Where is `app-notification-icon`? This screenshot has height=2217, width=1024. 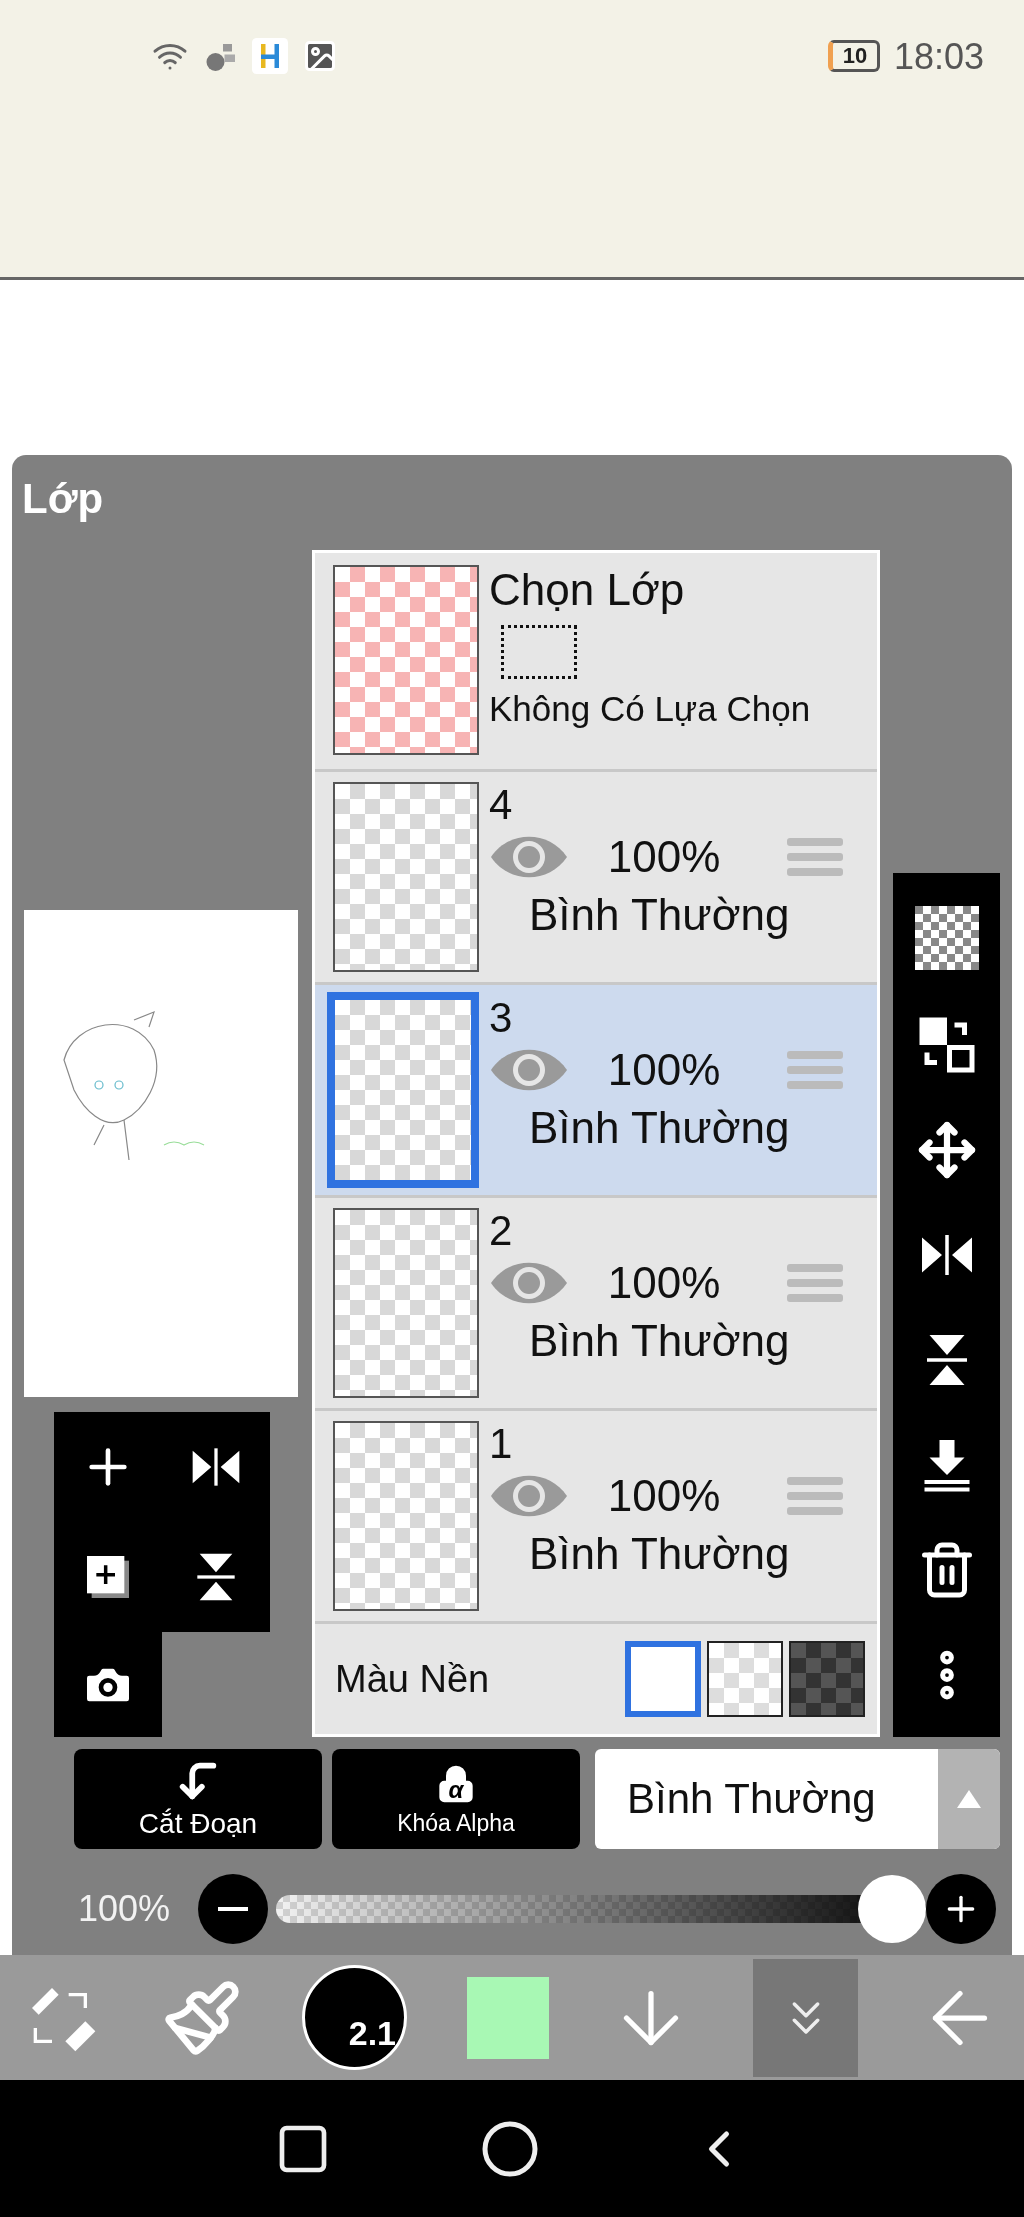
app-notification-icon is located at coordinates (270, 56).